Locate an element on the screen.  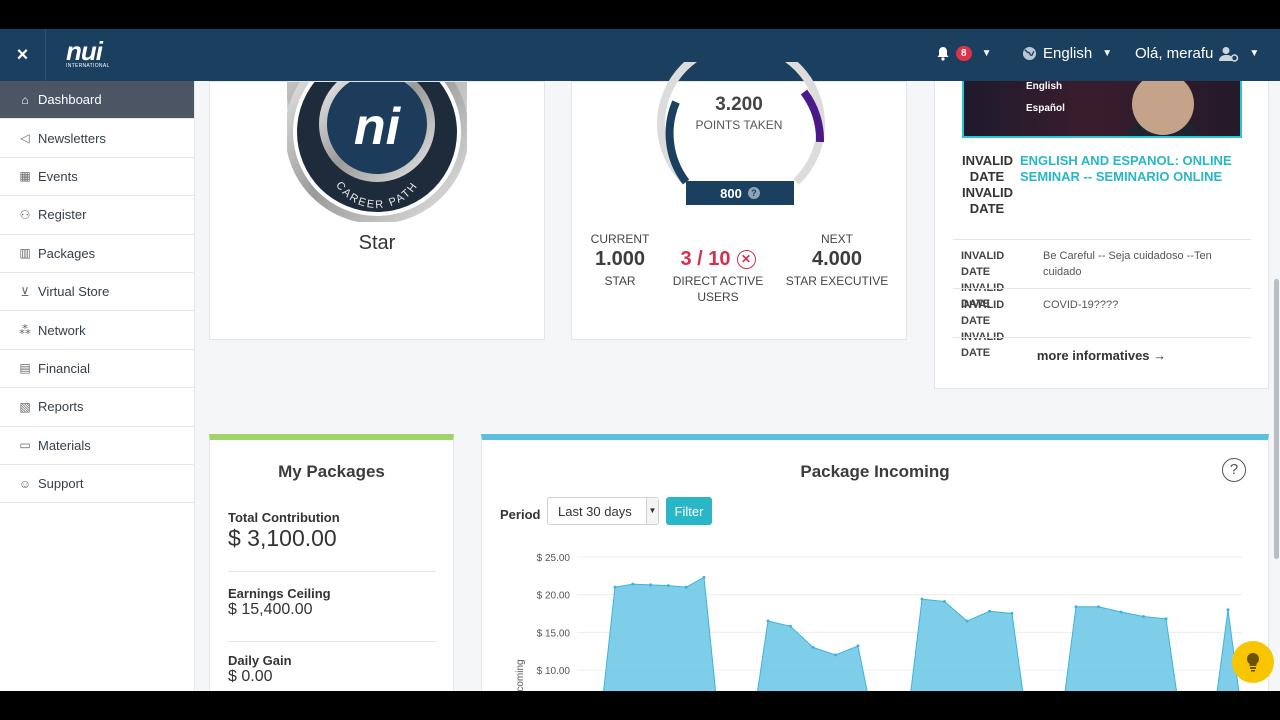
sidebar-item-virtual-store: ⊻ Virtual Store is located at coordinates (97, 292).